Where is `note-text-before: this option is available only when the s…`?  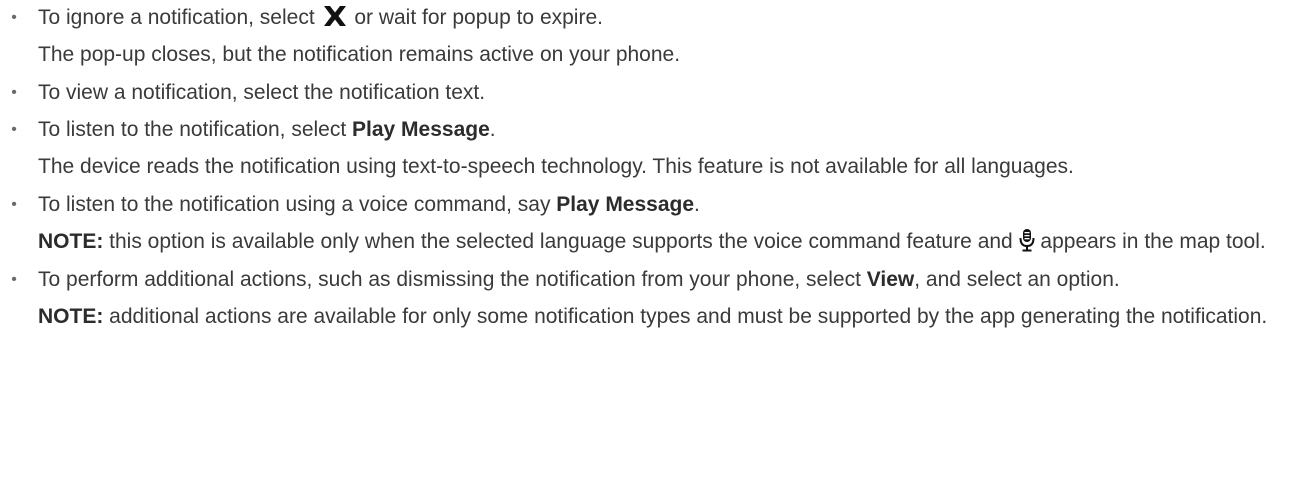 note-text-before: this option is available only when the s… is located at coordinates (561, 241).